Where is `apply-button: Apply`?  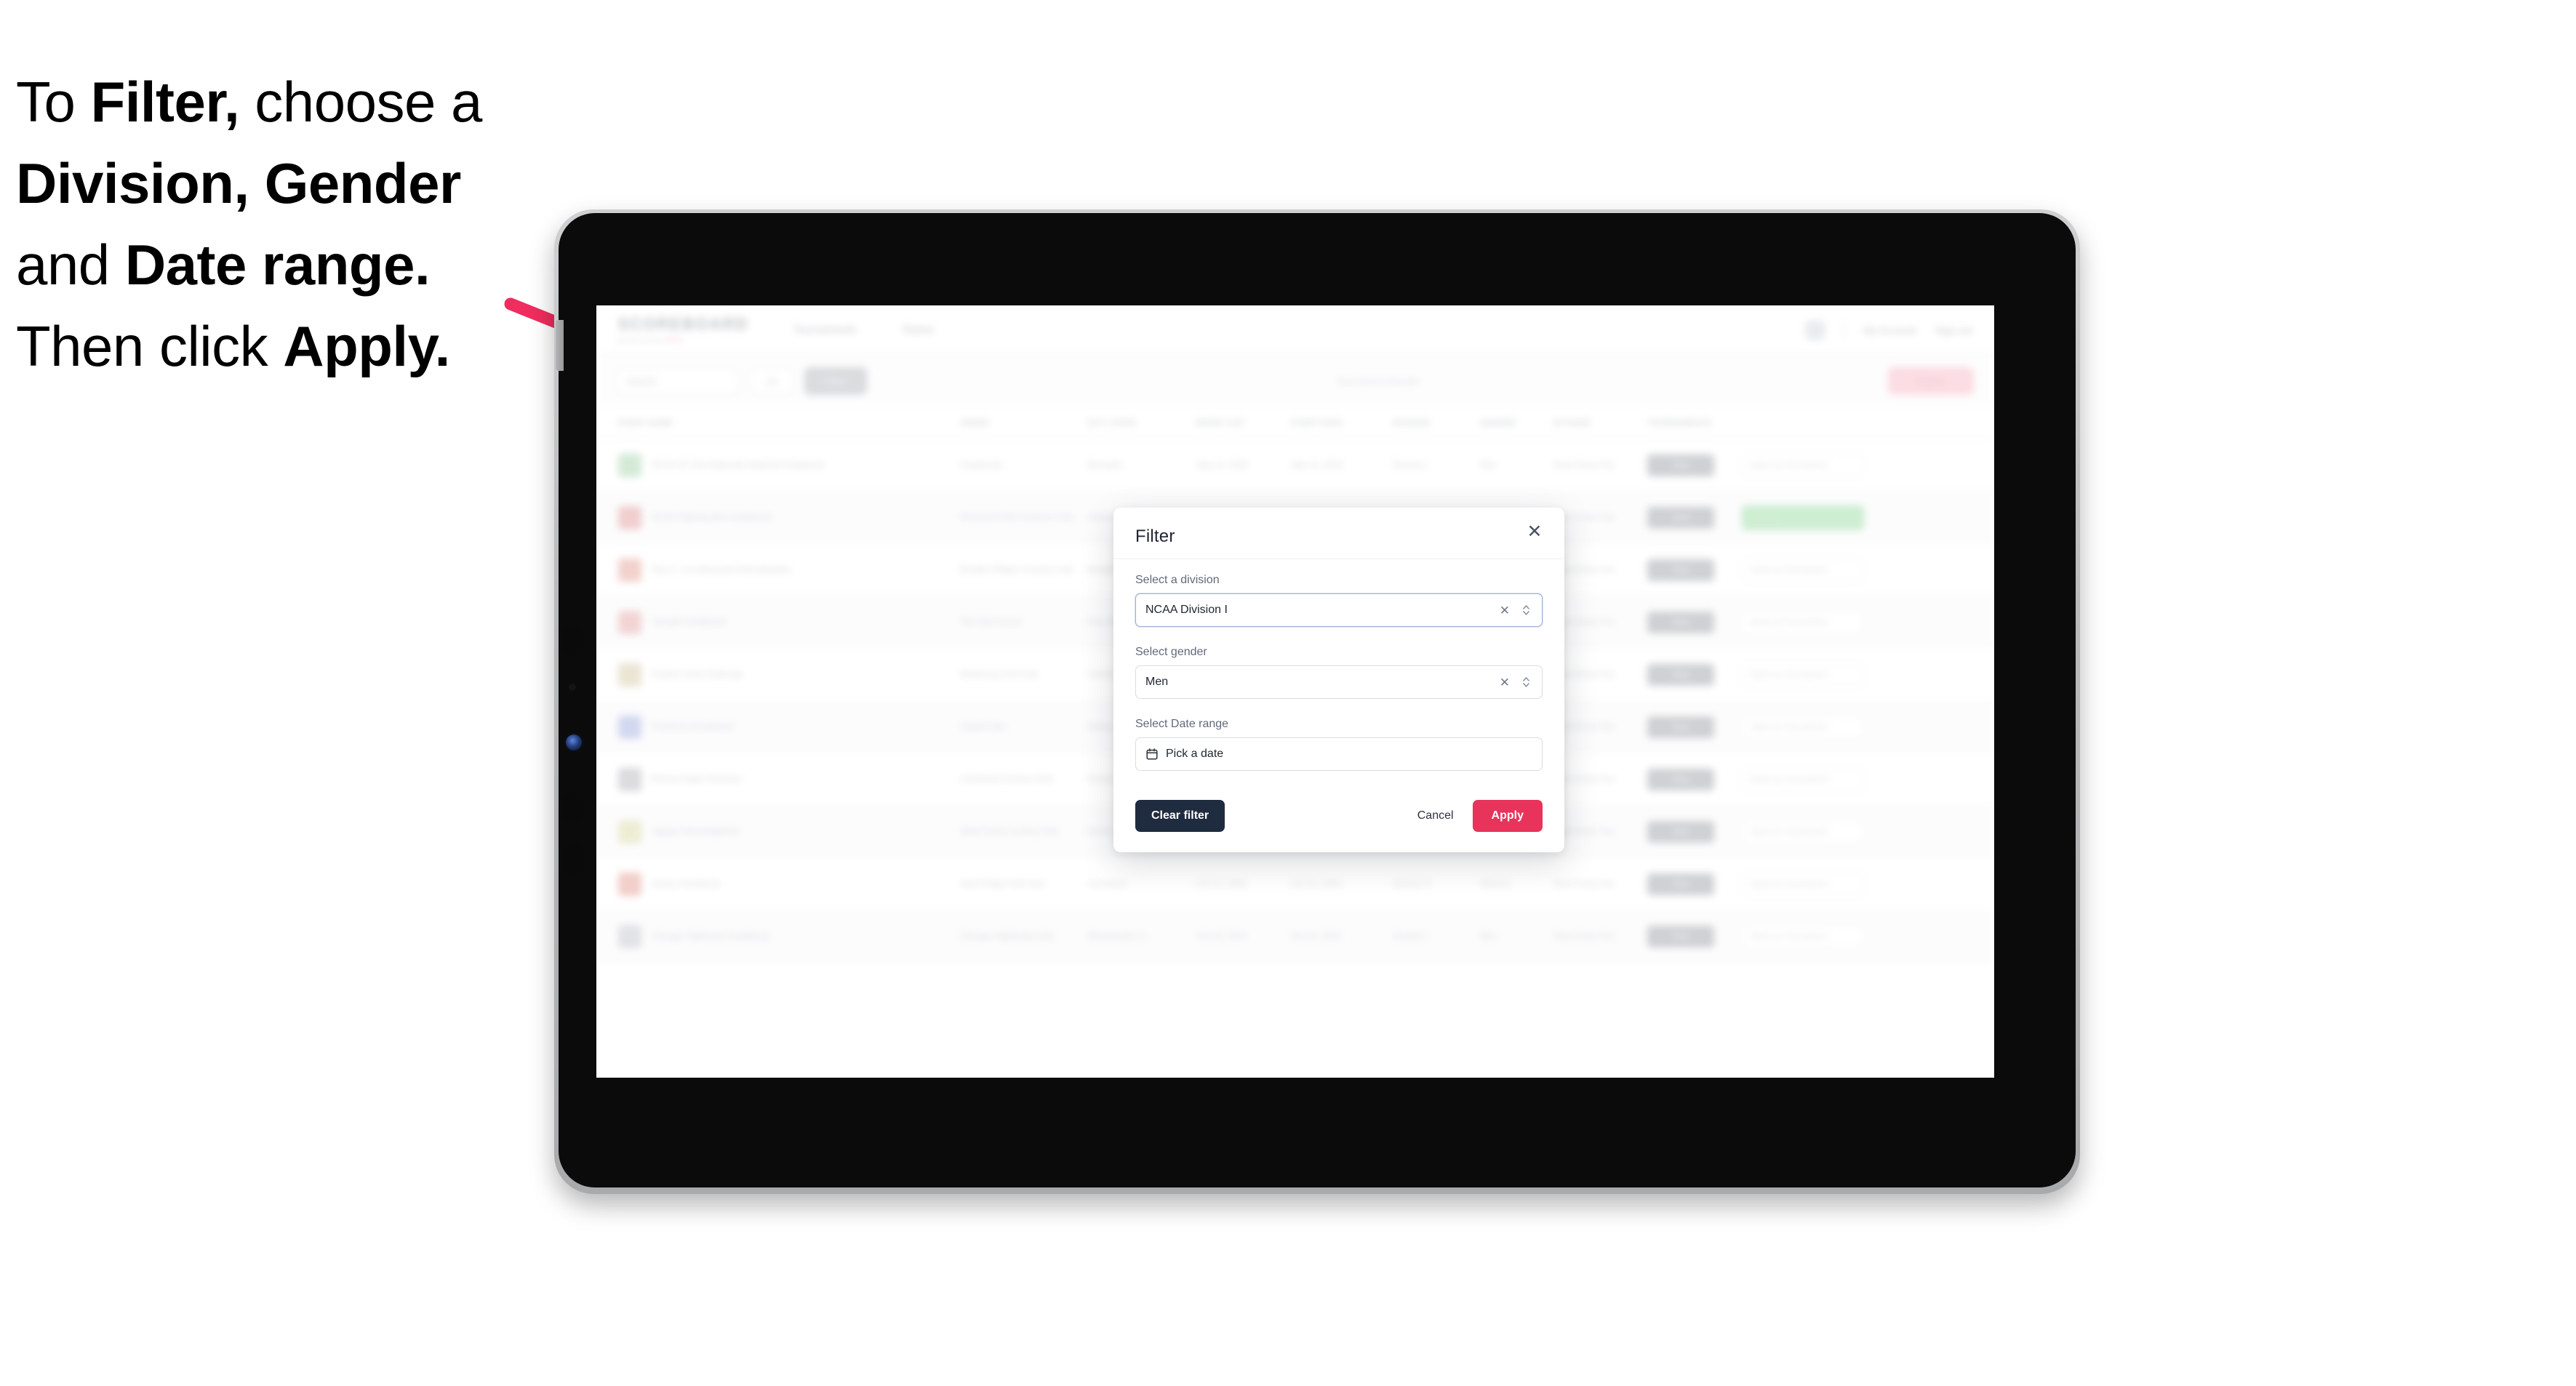
apply-button: Apply is located at coordinates (1507, 816).